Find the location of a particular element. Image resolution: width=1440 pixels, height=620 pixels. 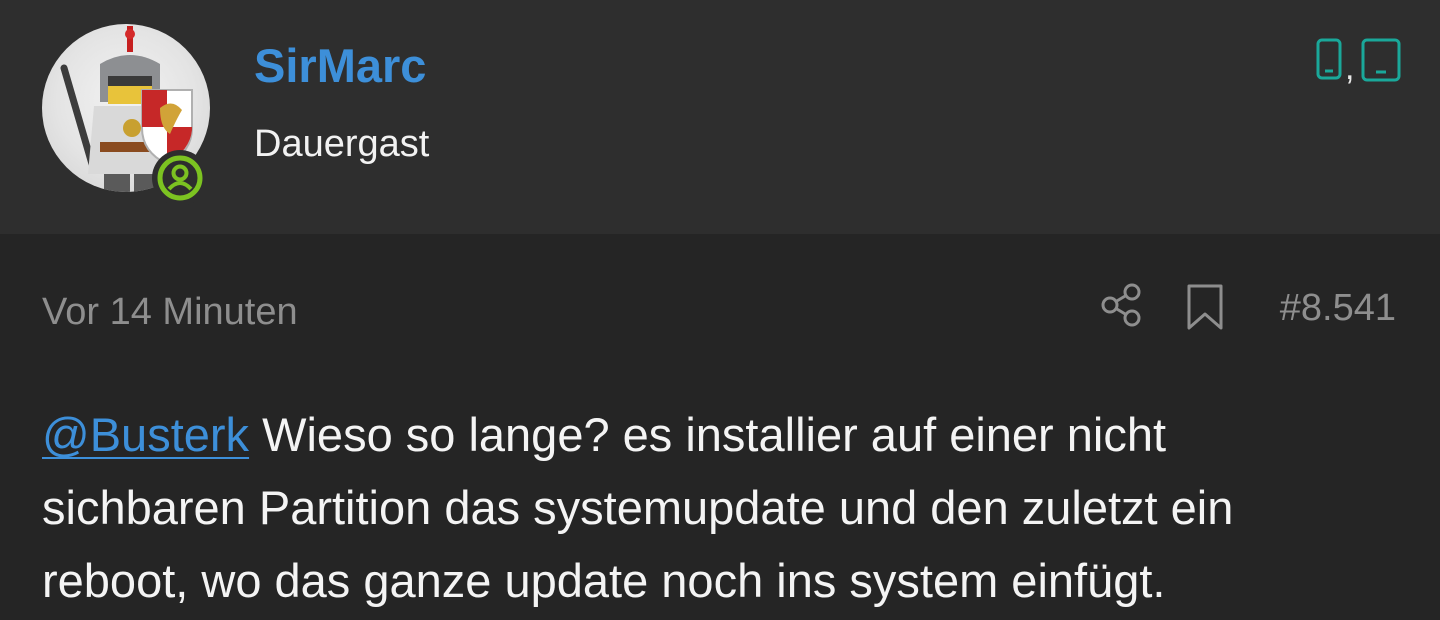

author-avatar is located at coordinates (126, 115).